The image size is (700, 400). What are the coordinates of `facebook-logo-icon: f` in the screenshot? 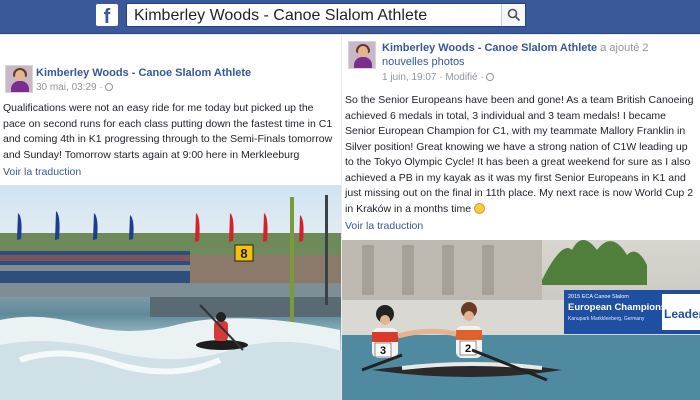 It's located at (107, 15).